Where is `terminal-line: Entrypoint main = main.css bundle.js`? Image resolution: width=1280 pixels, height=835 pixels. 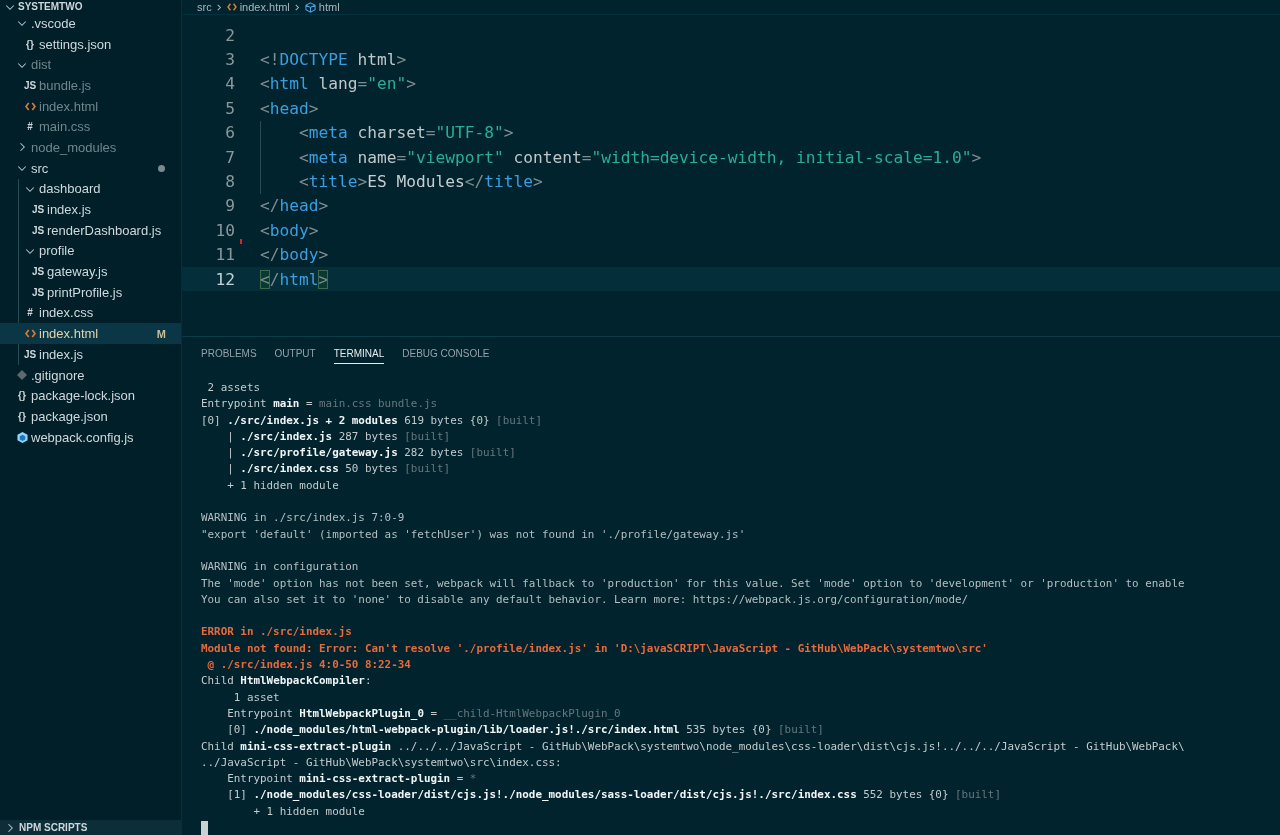
terminal-line: Entrypoint main = main.css bundle.js is located at coordinates (320, 404).